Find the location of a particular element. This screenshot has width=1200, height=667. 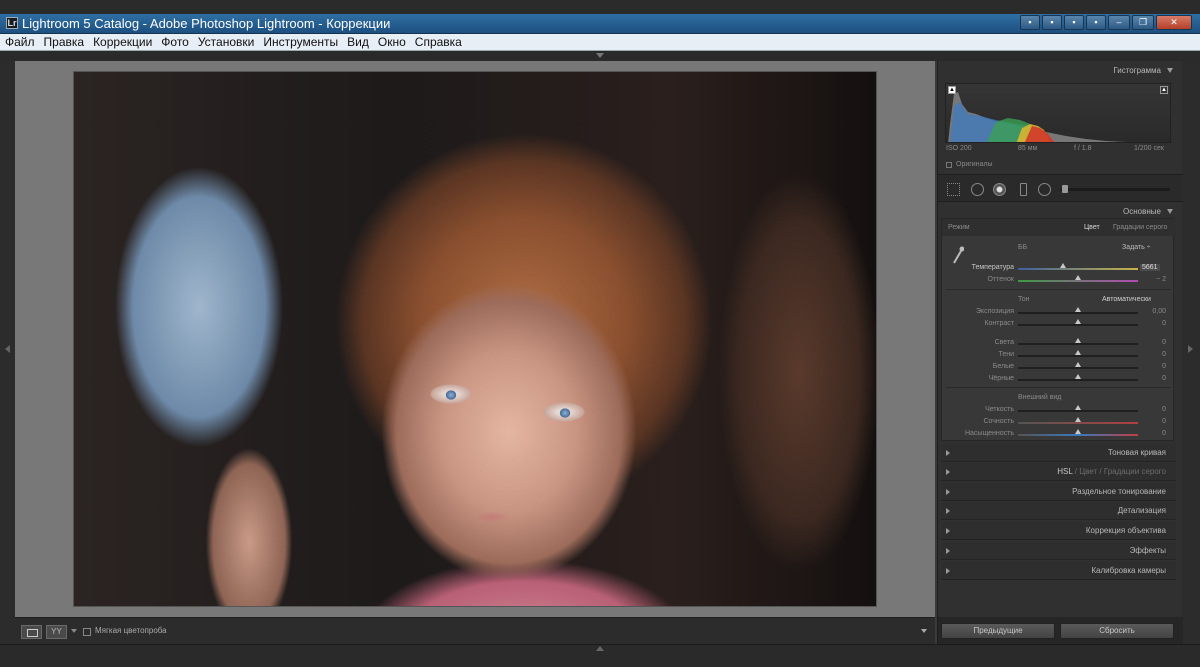

wb-label: ББ is located at coordinates (1023, 247).